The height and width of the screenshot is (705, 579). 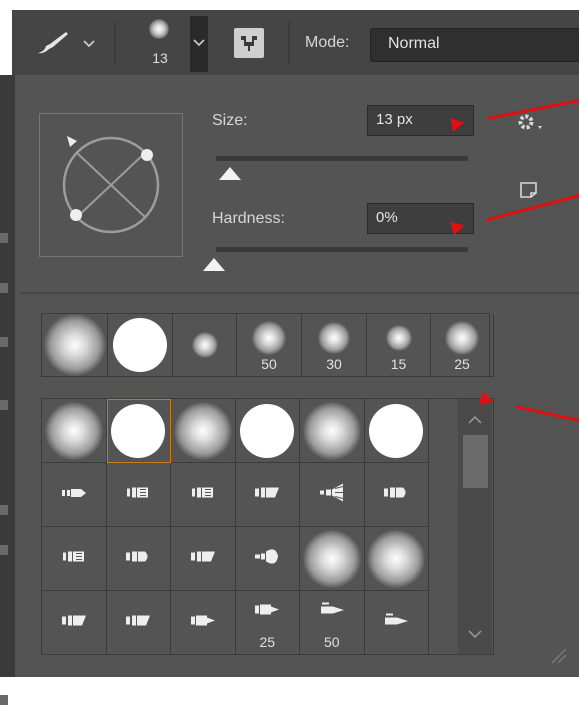 What do you see at coordinates (474, 45) in the screenshot?
I see `mode-select: Normal` at bounding box center [474, 45].